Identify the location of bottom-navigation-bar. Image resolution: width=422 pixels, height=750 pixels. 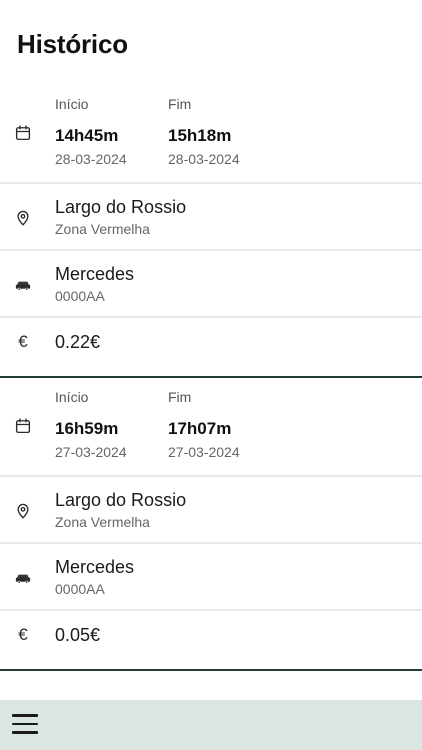
(211, 725).